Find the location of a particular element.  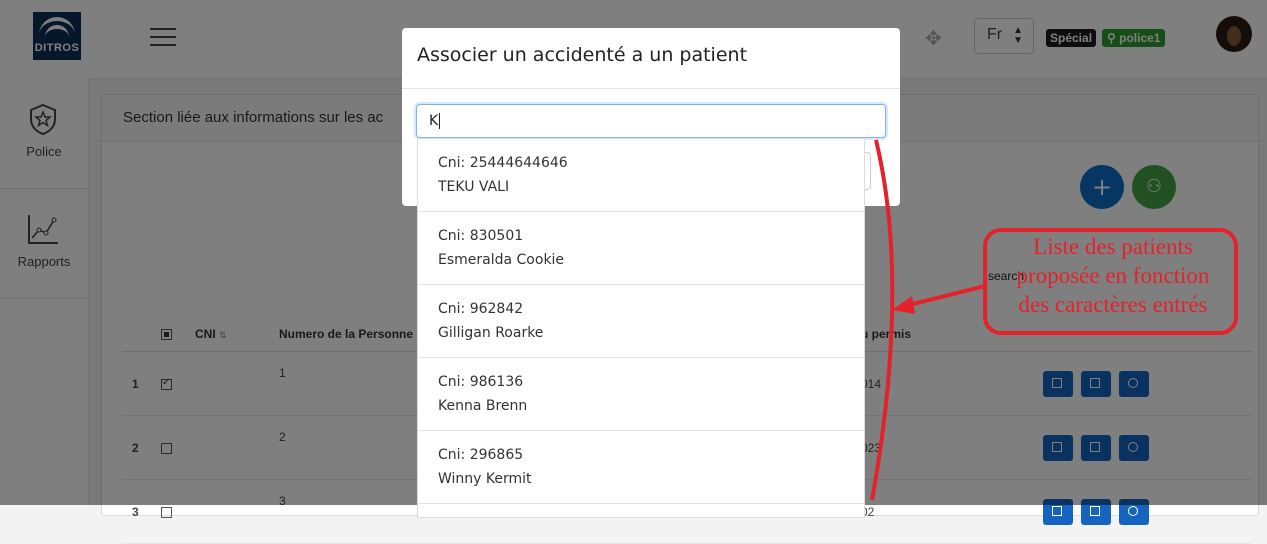

row-checkbox is located at coordinates (166, 512).